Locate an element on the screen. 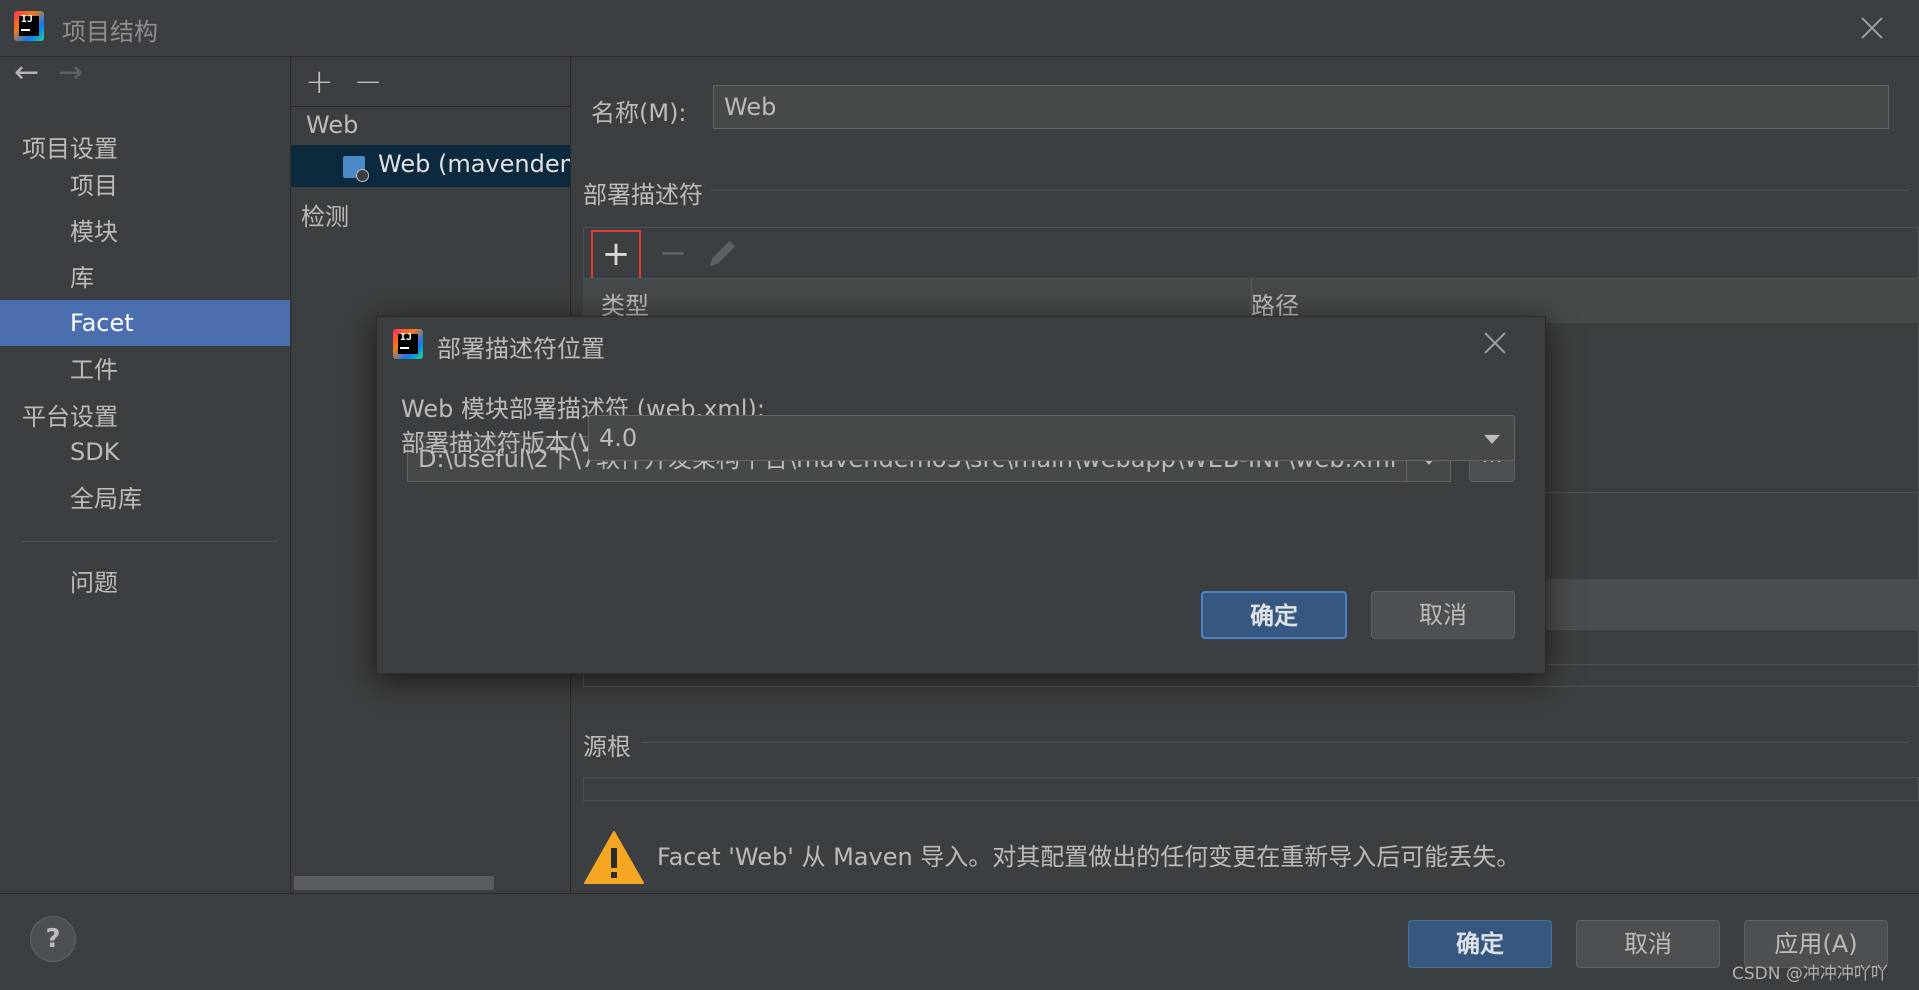 The height and width of the screenshot is (990, 1919). watermark: CSDN @冲冲冲吖吖 is located at coordinates (1810, 974).